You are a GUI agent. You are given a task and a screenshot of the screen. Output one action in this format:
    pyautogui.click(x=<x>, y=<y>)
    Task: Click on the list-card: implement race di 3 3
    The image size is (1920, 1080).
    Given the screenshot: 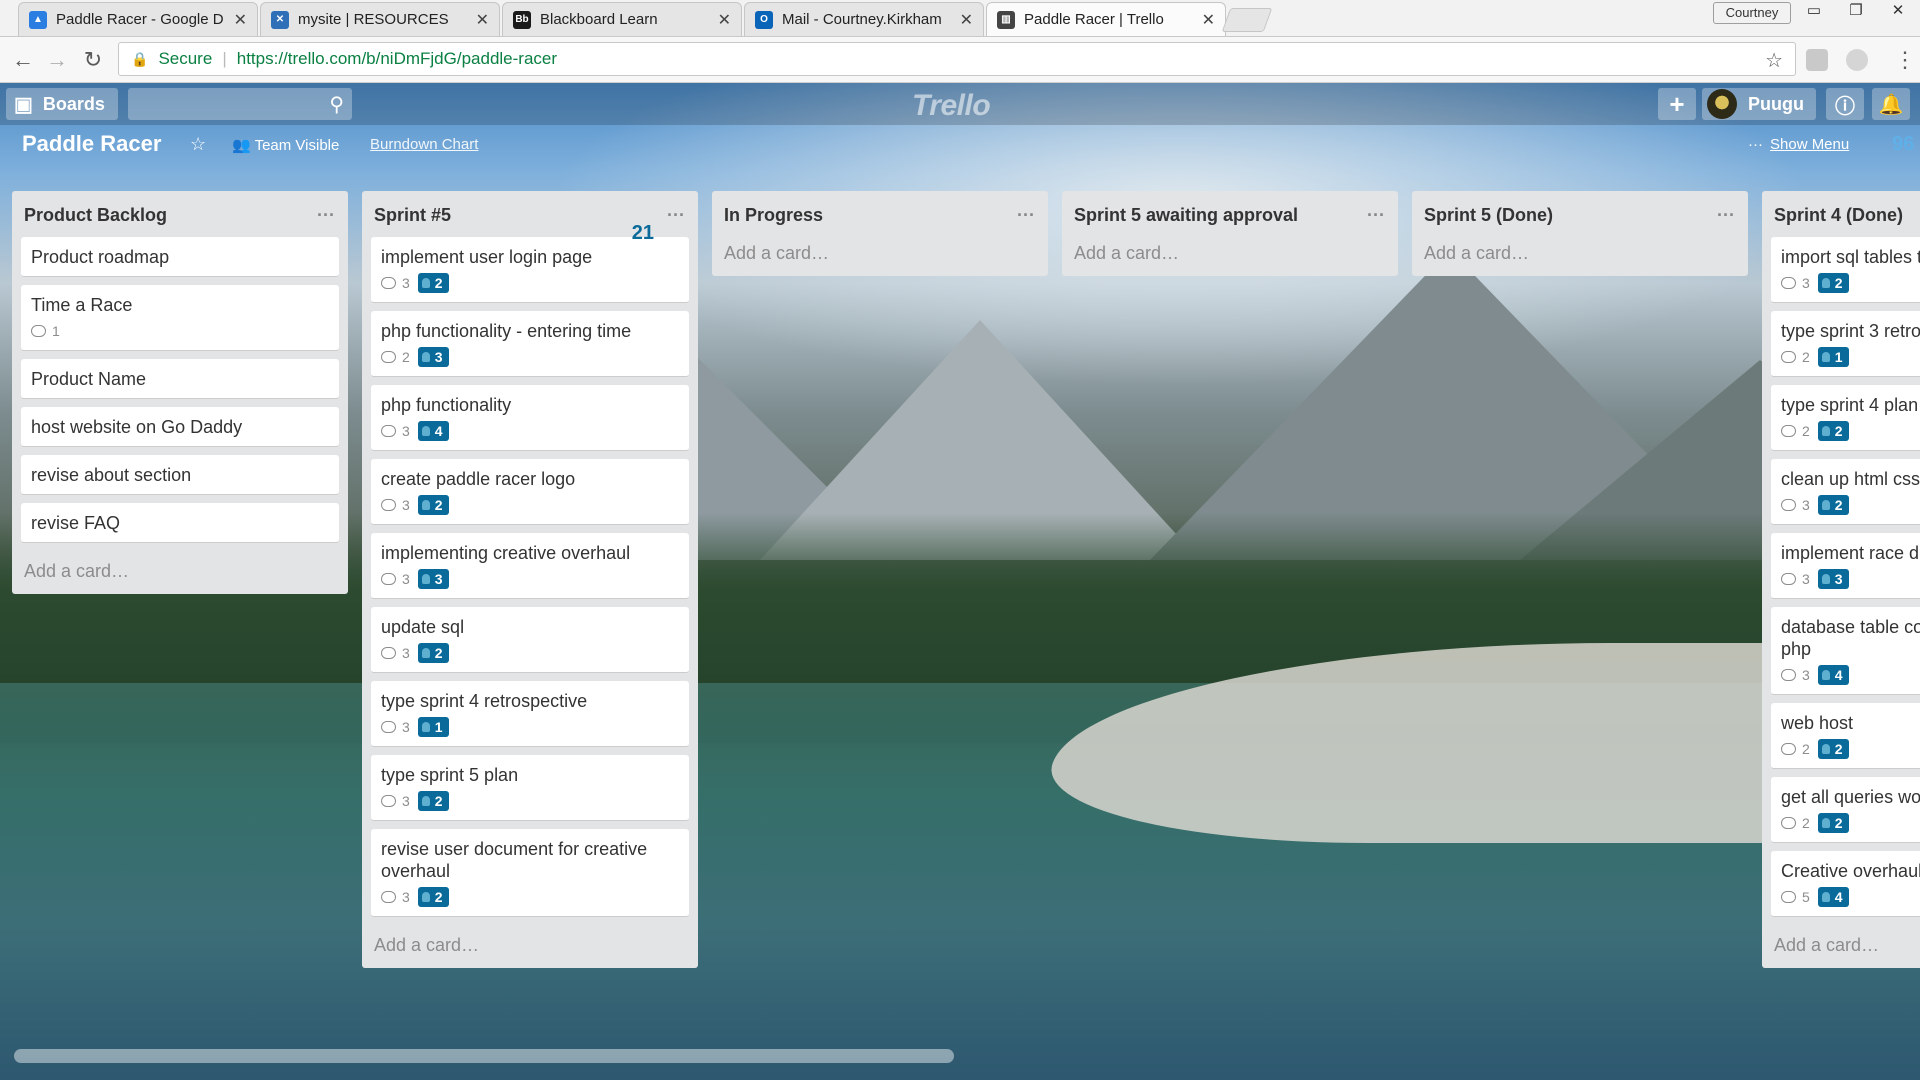 What is the action you would take?
    pyautogui.click(x=1845, y=566)
    